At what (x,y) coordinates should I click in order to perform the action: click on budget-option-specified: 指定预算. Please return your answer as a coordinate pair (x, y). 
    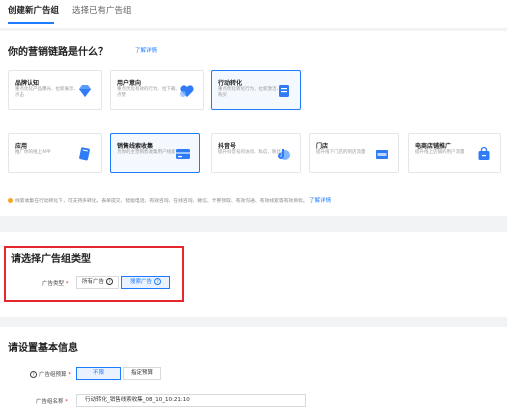
    Looking at the image, I should click on (142, 373).